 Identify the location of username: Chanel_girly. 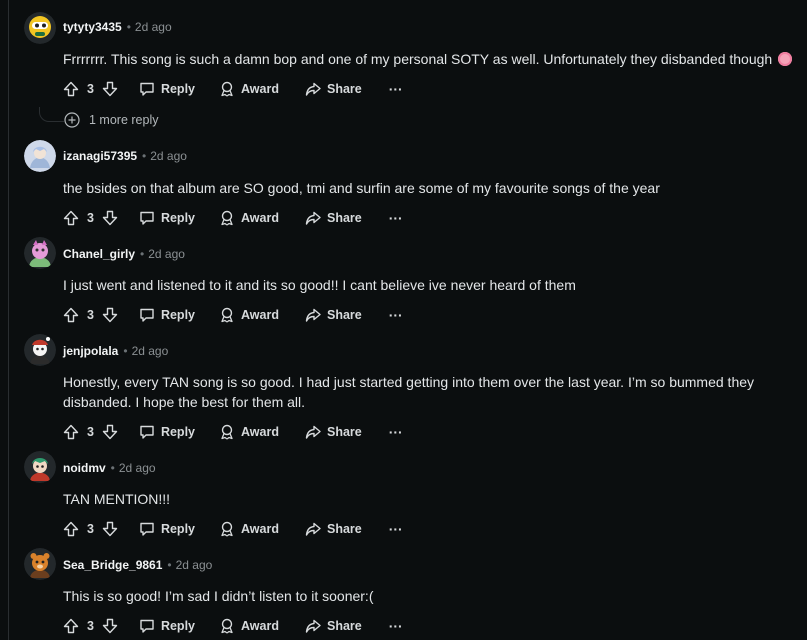
(99, 254).